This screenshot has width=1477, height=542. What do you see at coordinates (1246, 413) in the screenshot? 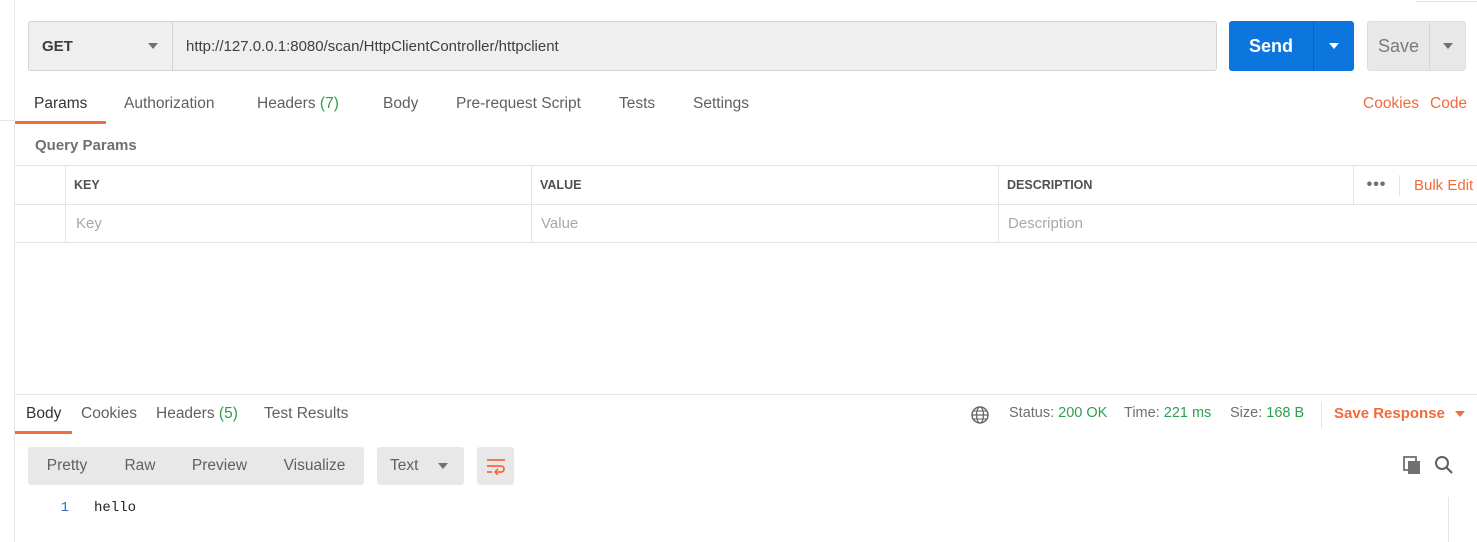
I see `size-label: Size:` at bounding box center [1246, 413].